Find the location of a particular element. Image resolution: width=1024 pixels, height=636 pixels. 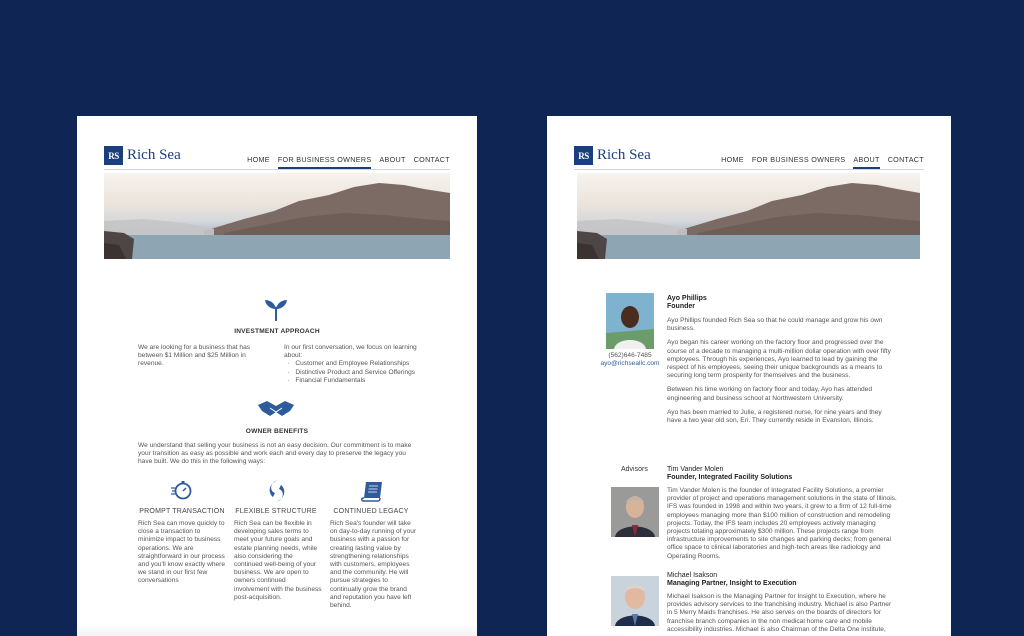

advisor-role: Managing Partner, Insight to Execution is located at coordinates (732, 583).